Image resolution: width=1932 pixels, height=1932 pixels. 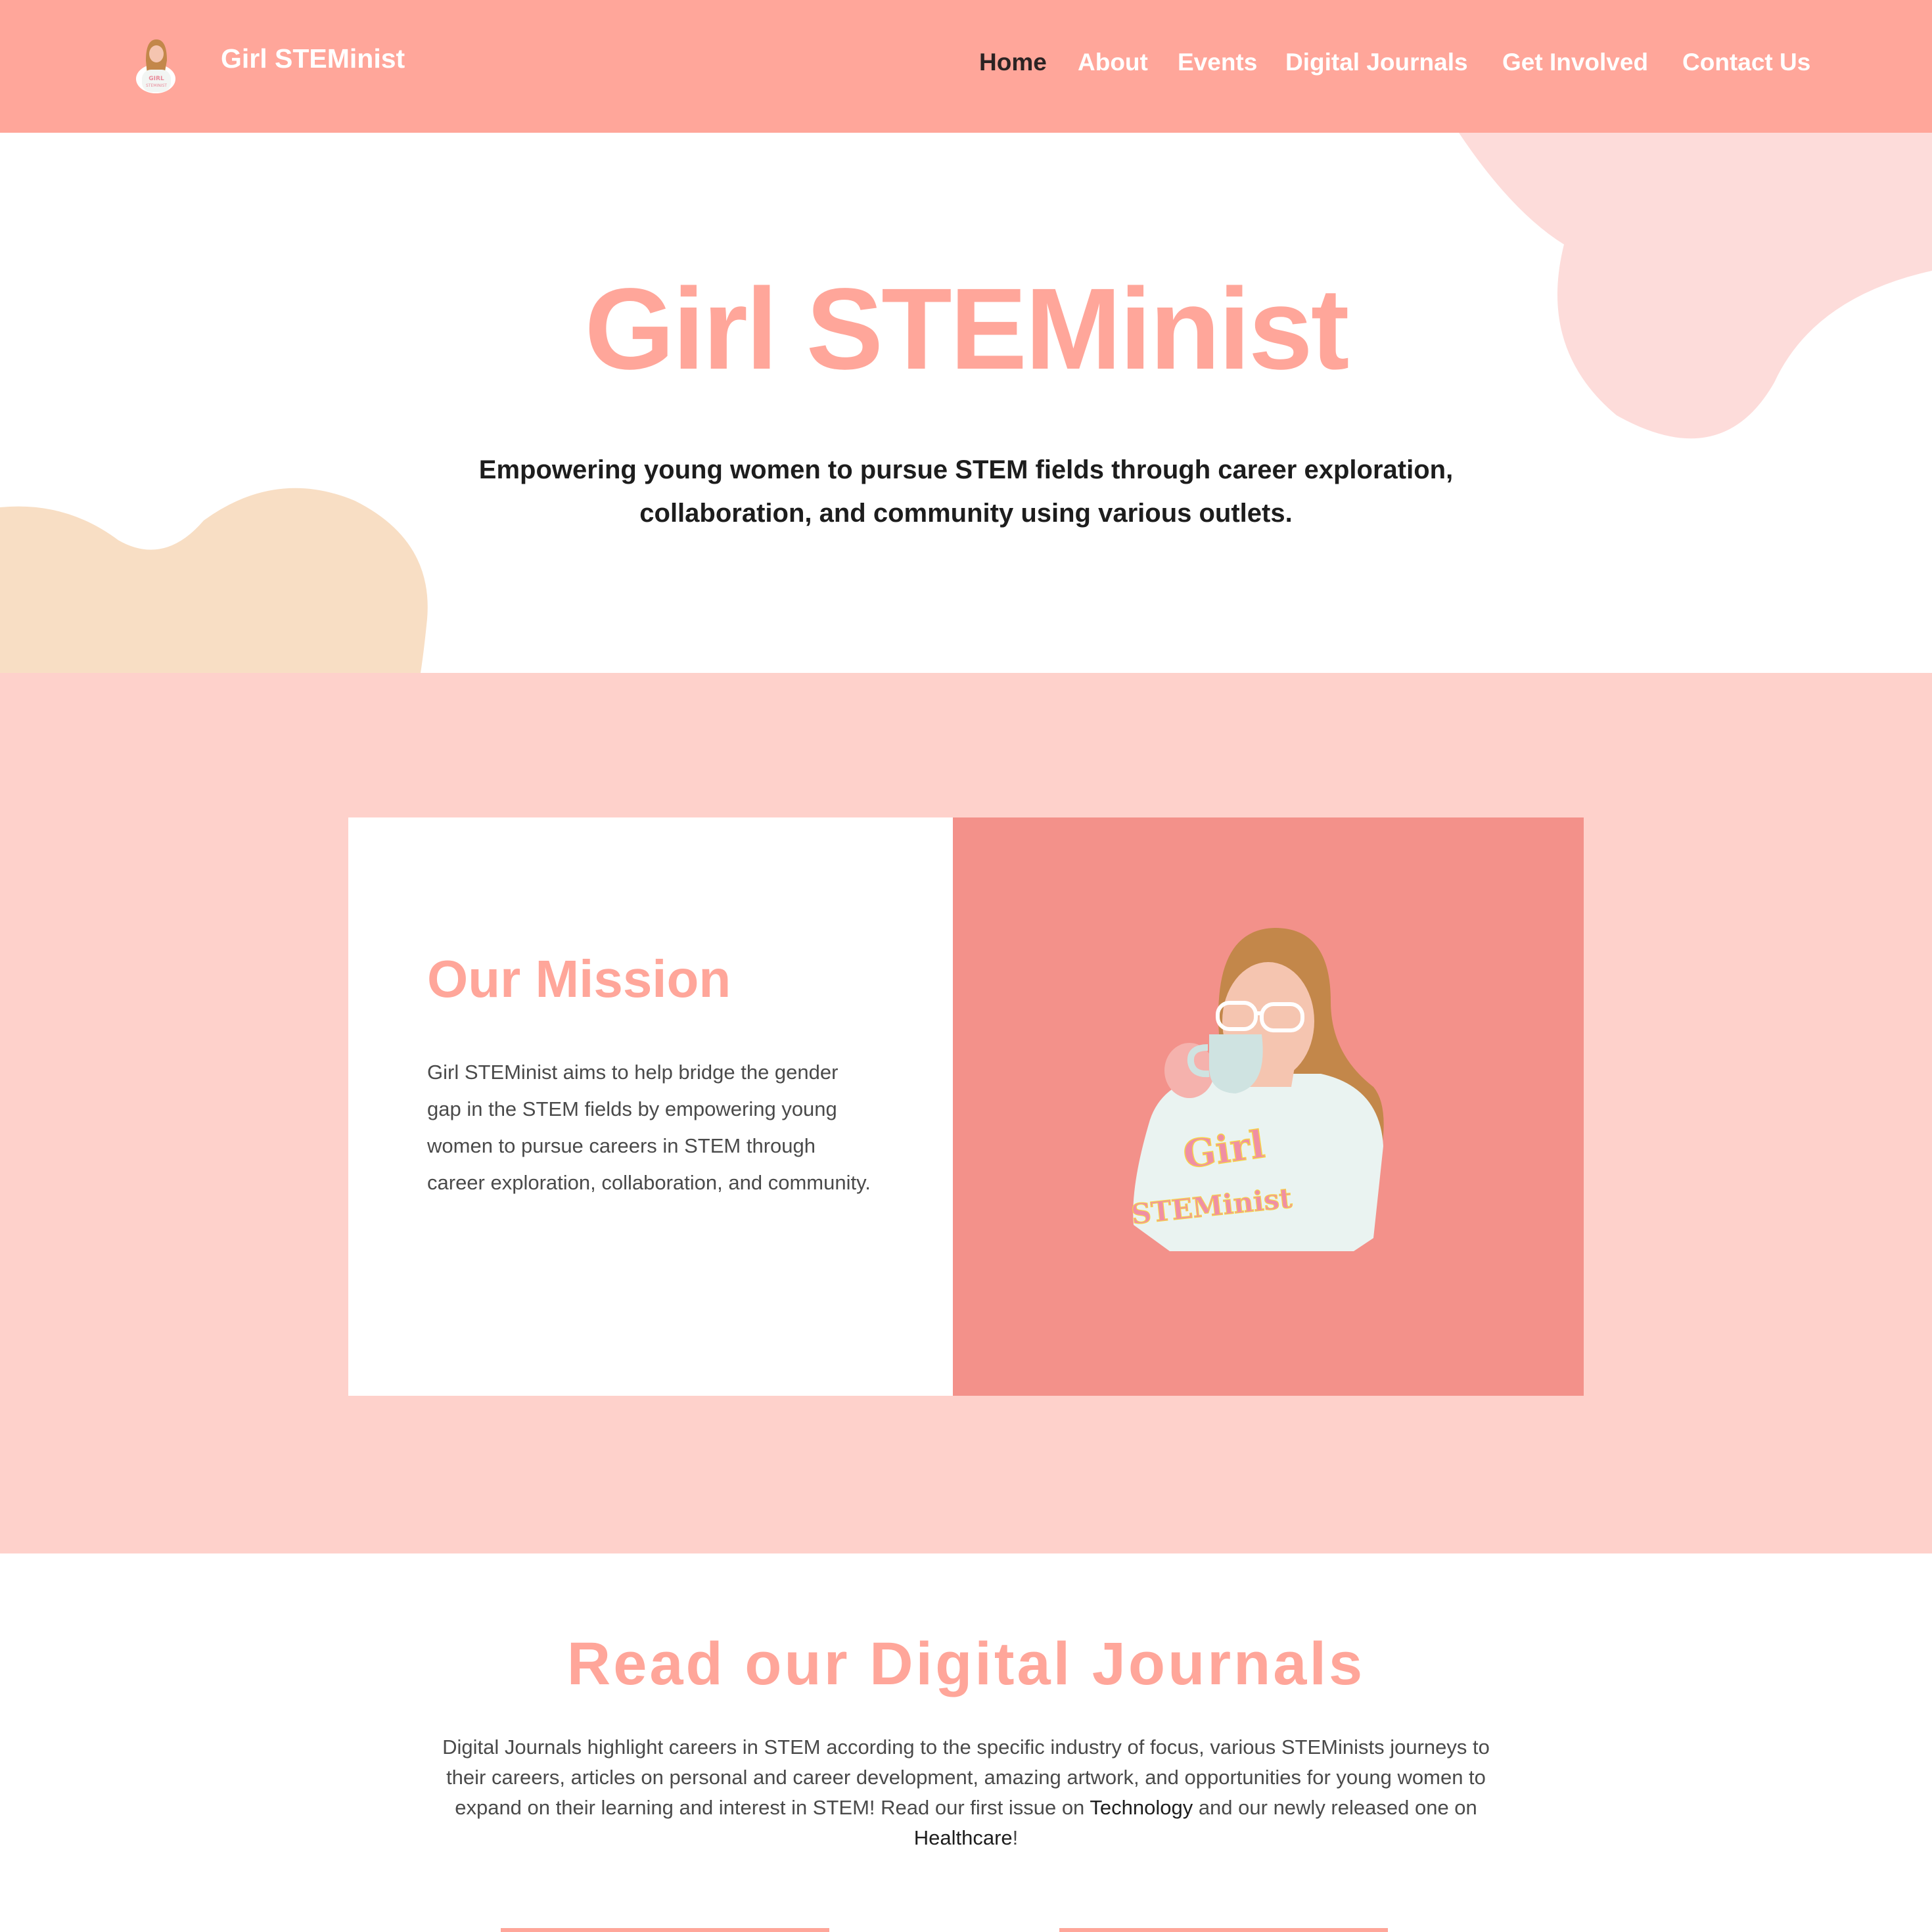 I want to click on hero-title: Girl STEMinist, so click(x=967, y=329).